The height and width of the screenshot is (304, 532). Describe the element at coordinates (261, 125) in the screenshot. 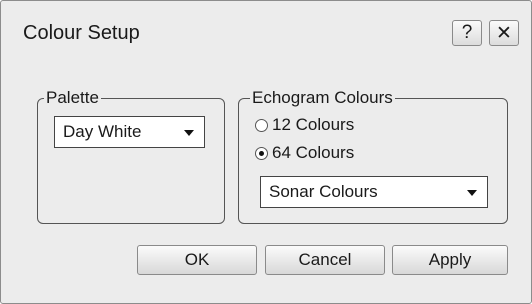

I see `radio-12-colours-indicator` at that location.